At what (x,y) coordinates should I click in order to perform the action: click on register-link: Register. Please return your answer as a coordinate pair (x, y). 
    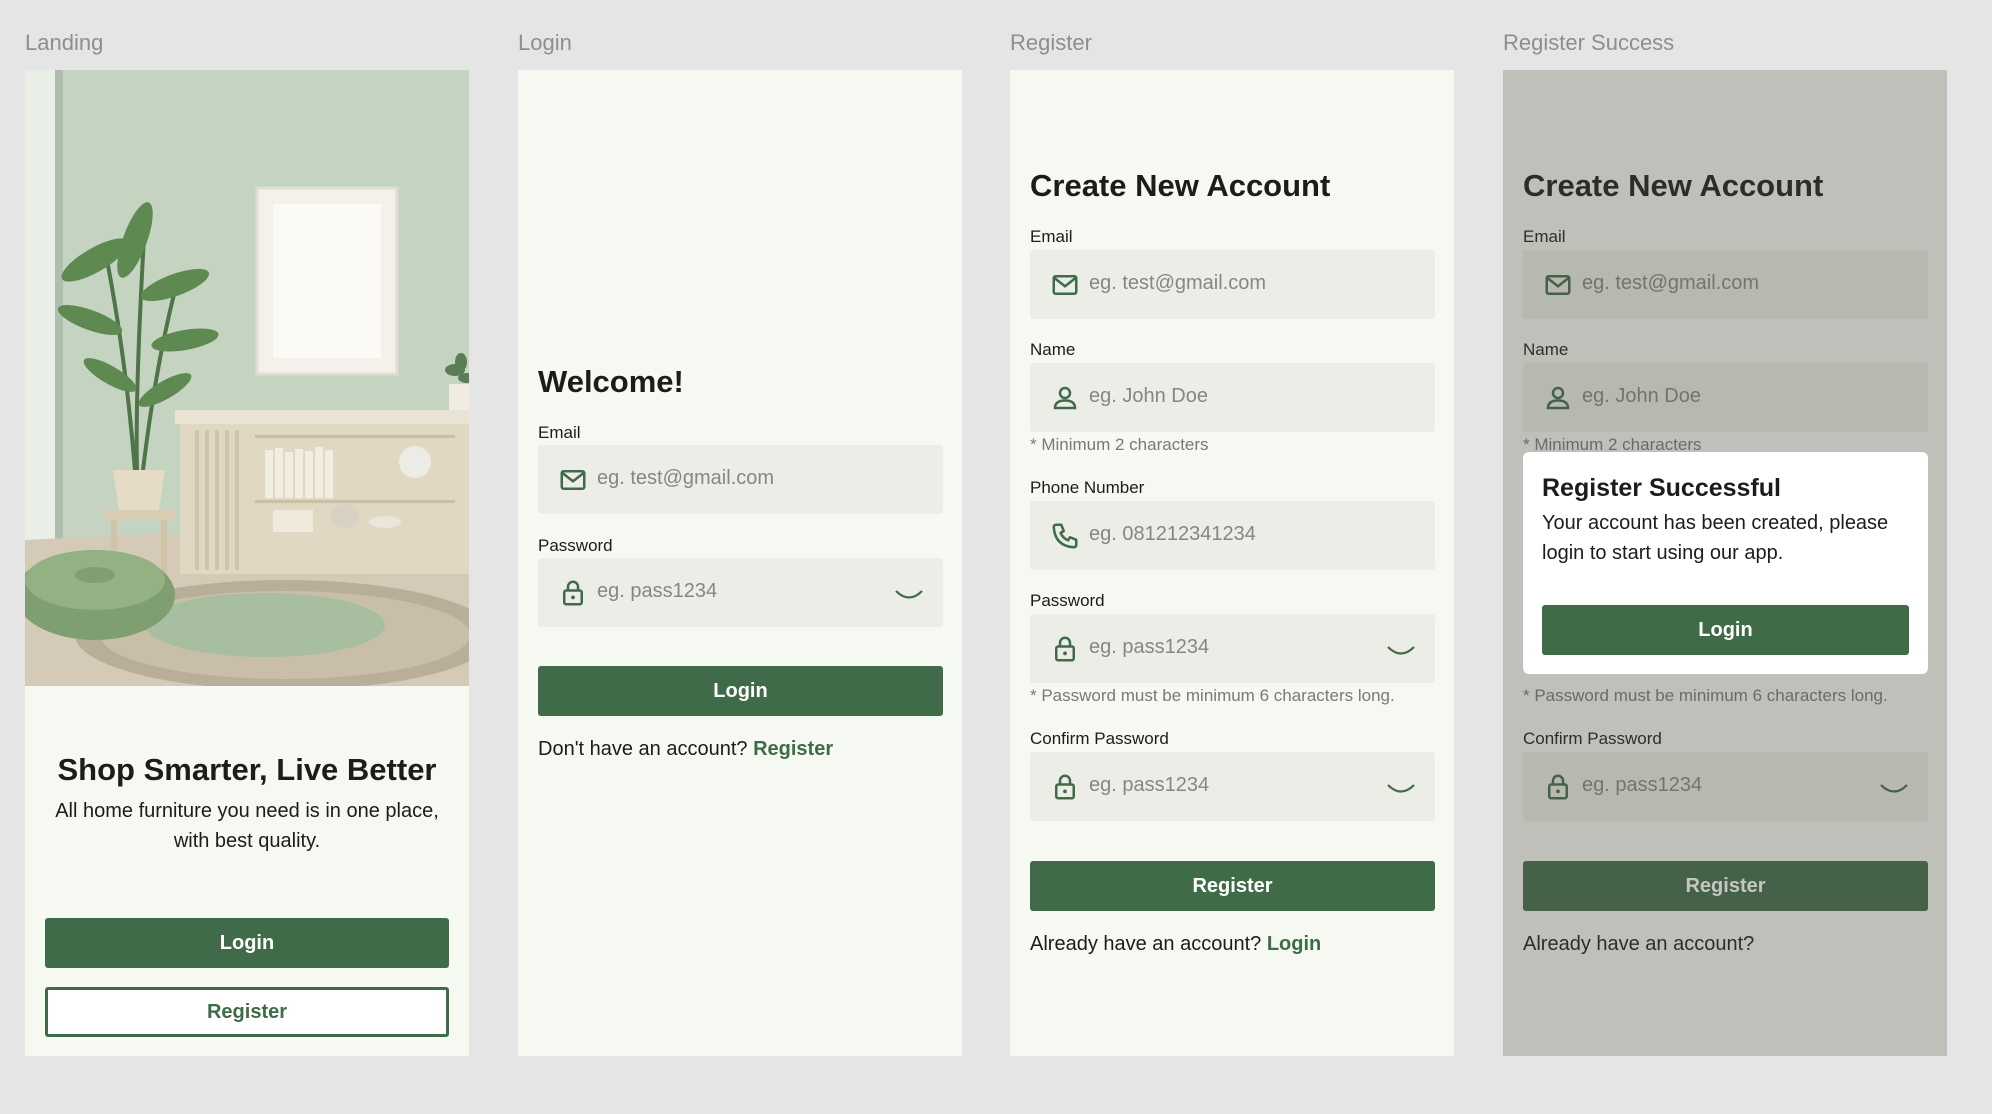
    Looking at the image, I should click on (793, 749).